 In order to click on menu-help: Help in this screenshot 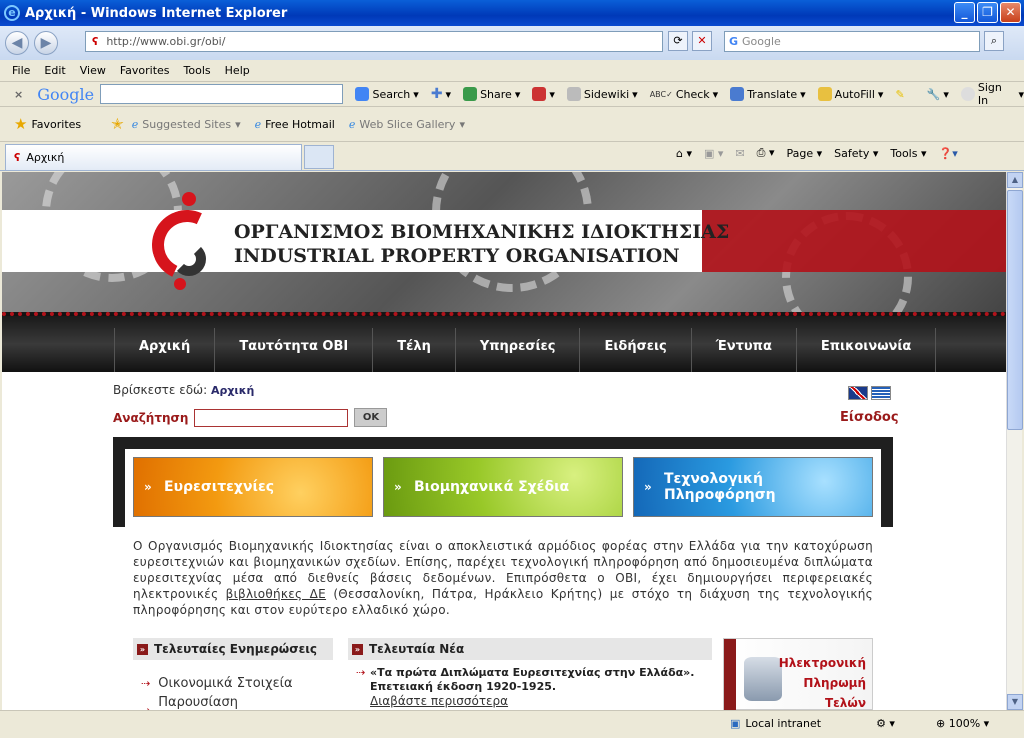, I will do `click(237, 70)`.